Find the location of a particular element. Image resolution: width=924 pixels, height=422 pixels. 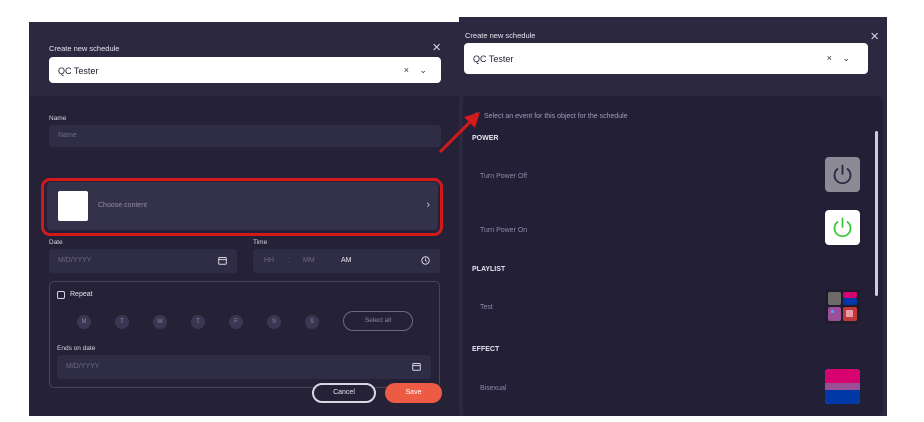

repeat-checkbox is located at coordinates (61, 295).